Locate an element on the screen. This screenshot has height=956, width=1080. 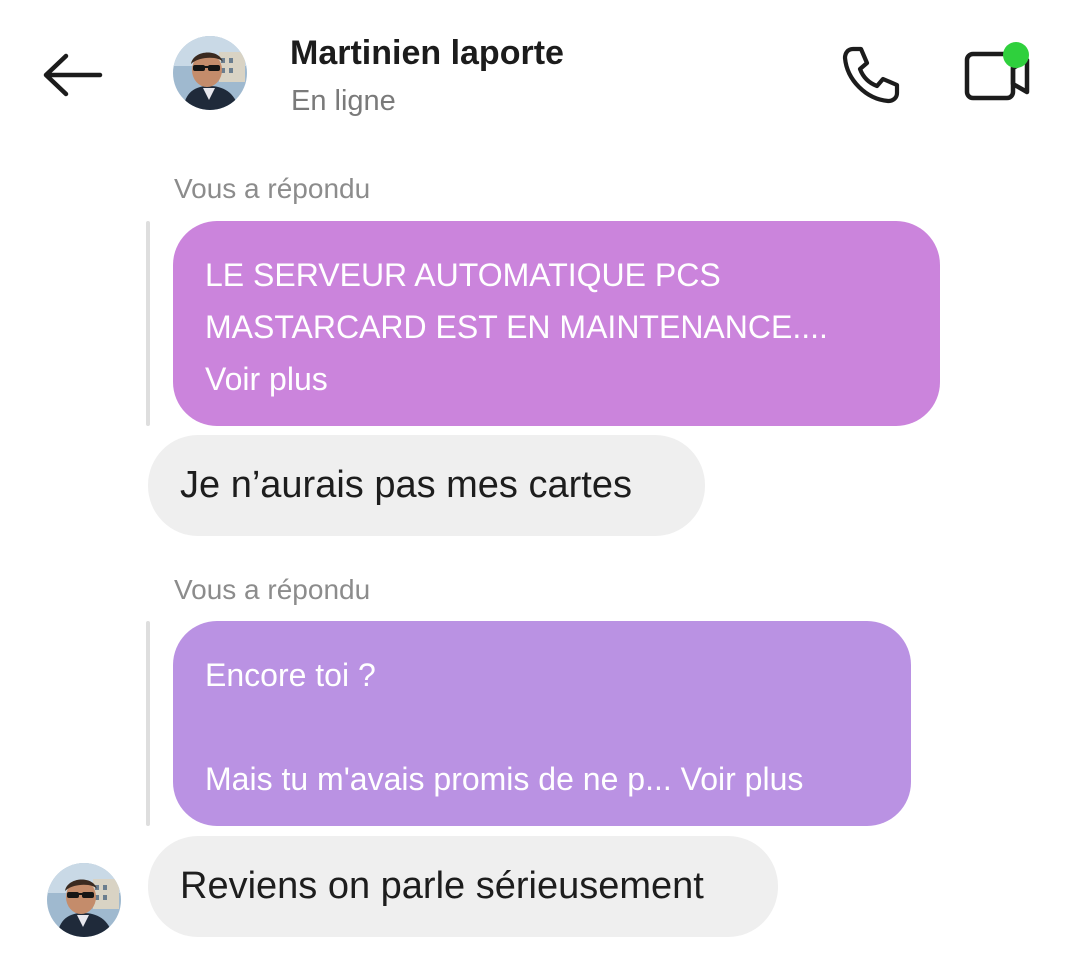
back-button is located at coordinates (73, 75).